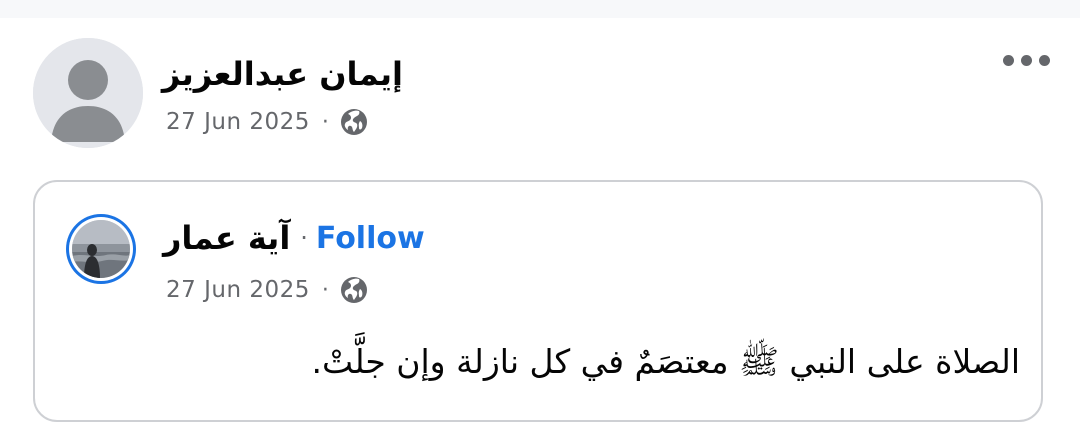 The image size is (1080, 439). I want to click on shared-post-meta: 27 Jun 2025 ·, so click(267, 290).